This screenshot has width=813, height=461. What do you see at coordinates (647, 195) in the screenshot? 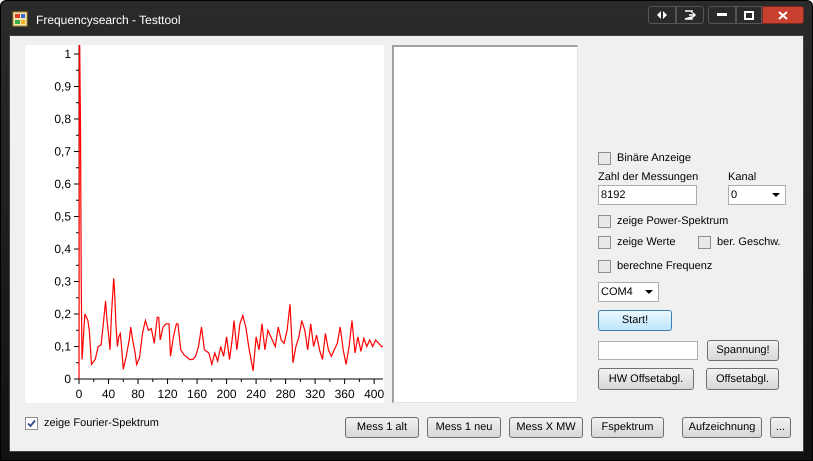
I see `input-field: 8192` at bounding box center [647, 195].